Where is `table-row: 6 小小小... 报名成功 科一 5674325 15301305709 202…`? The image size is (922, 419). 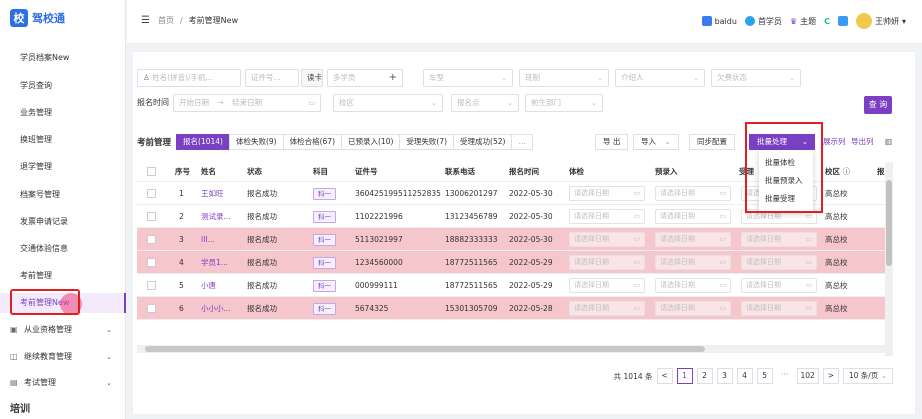
table-row: 6 小小小... 报名成功 科一 5674325 15301305709 202… is located at coordinates (513, 308).